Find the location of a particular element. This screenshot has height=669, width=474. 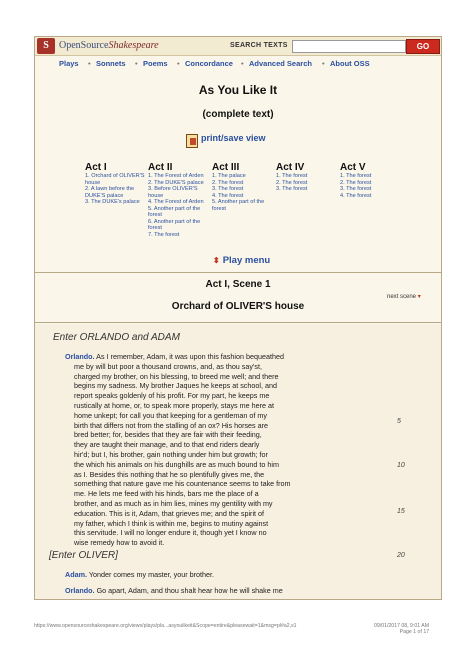

line-number: 5 is located at coordinates (399, 421).